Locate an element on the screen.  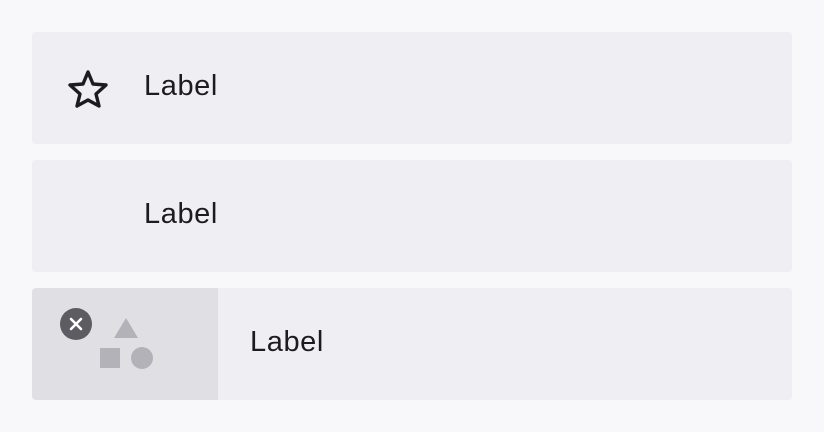
close-icon is located at coordinates (76, 324).